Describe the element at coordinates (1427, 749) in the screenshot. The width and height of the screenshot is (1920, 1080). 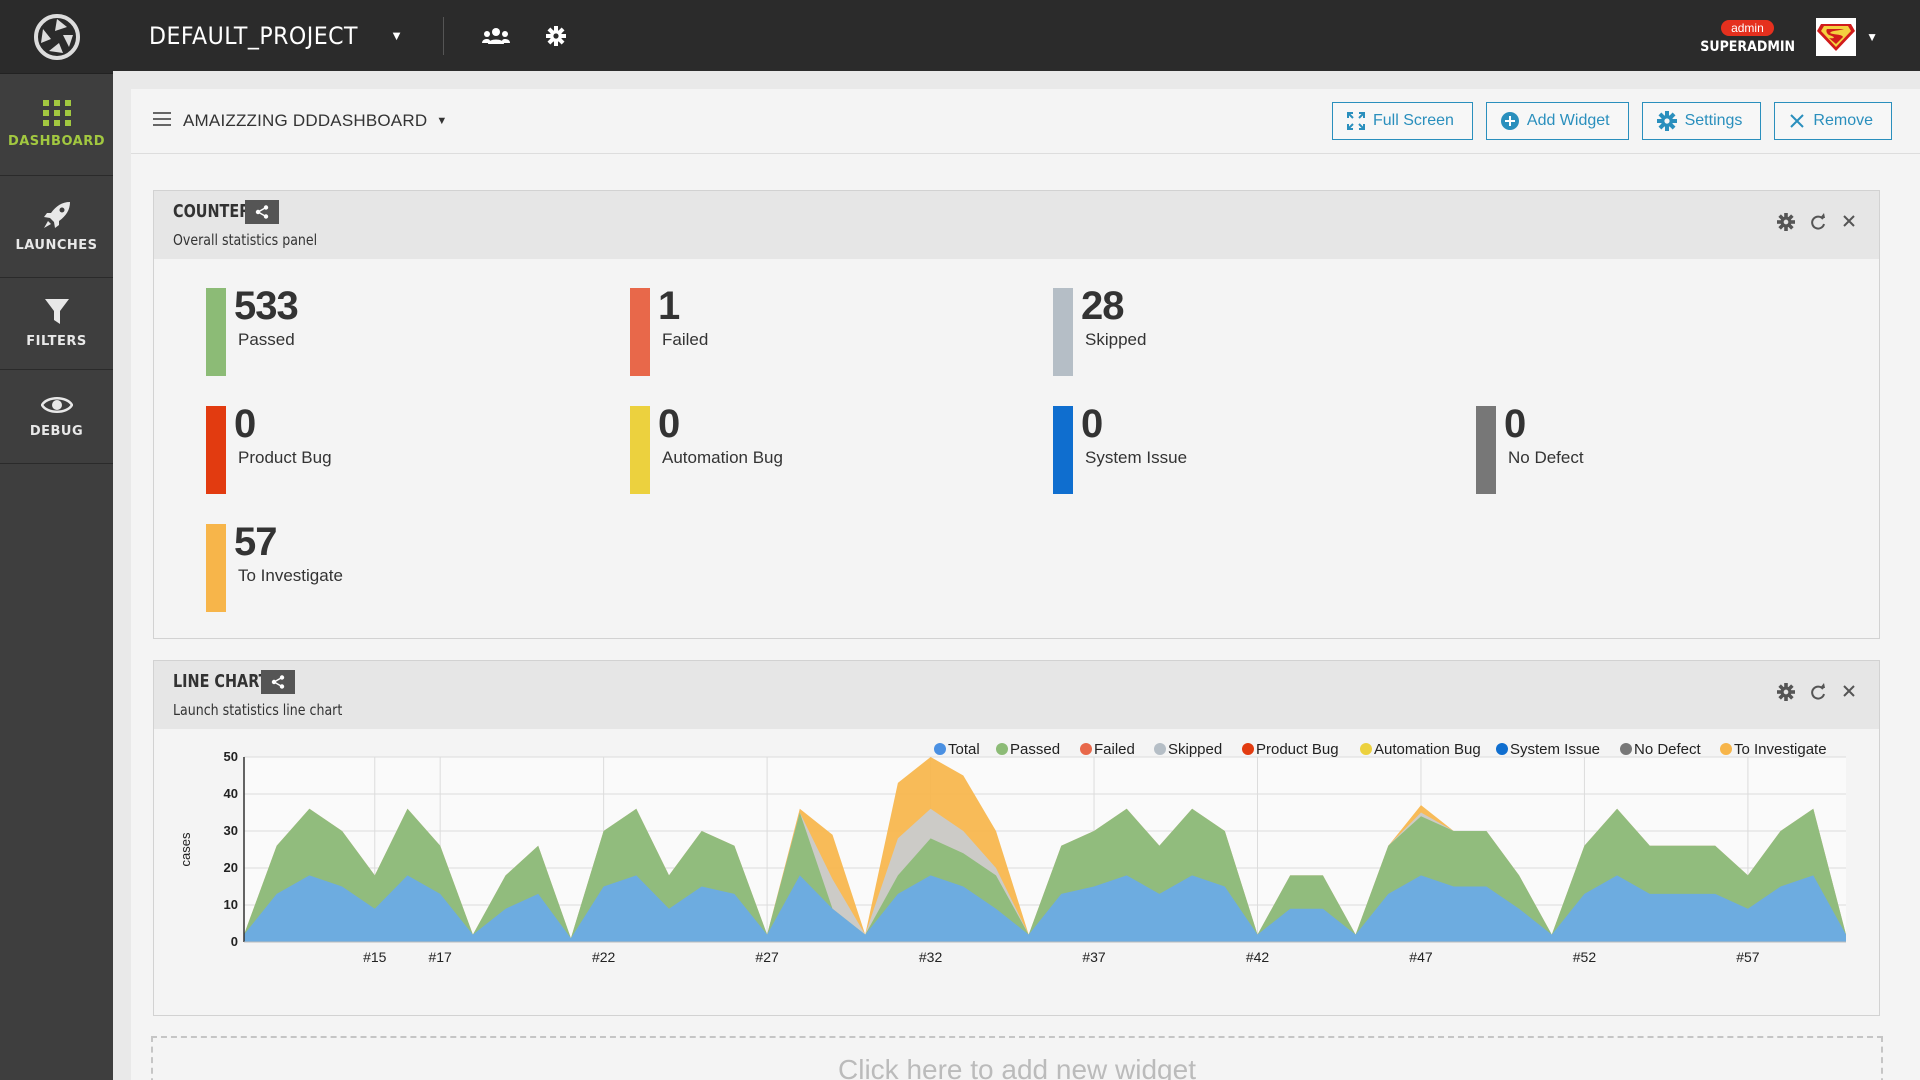
I see `legend-label: Automation Bug` at that location.